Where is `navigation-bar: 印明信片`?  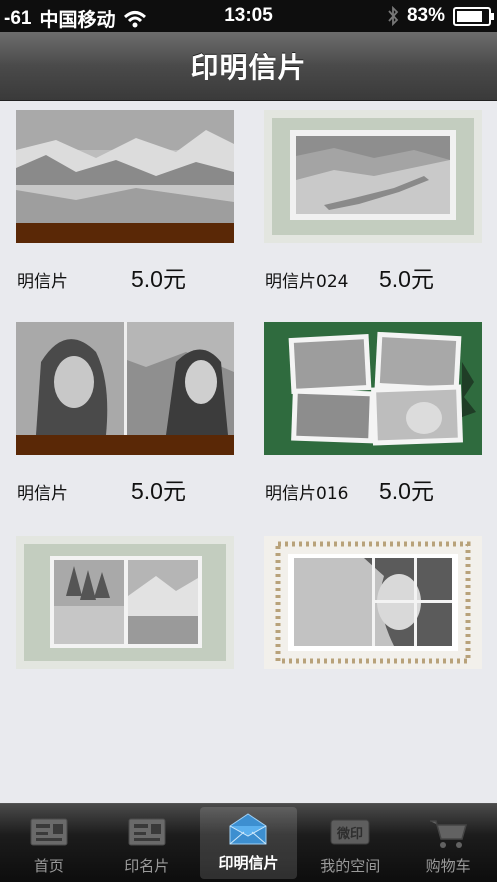 navigation-bar: 印明信片 is located at coordinates (248, 66).